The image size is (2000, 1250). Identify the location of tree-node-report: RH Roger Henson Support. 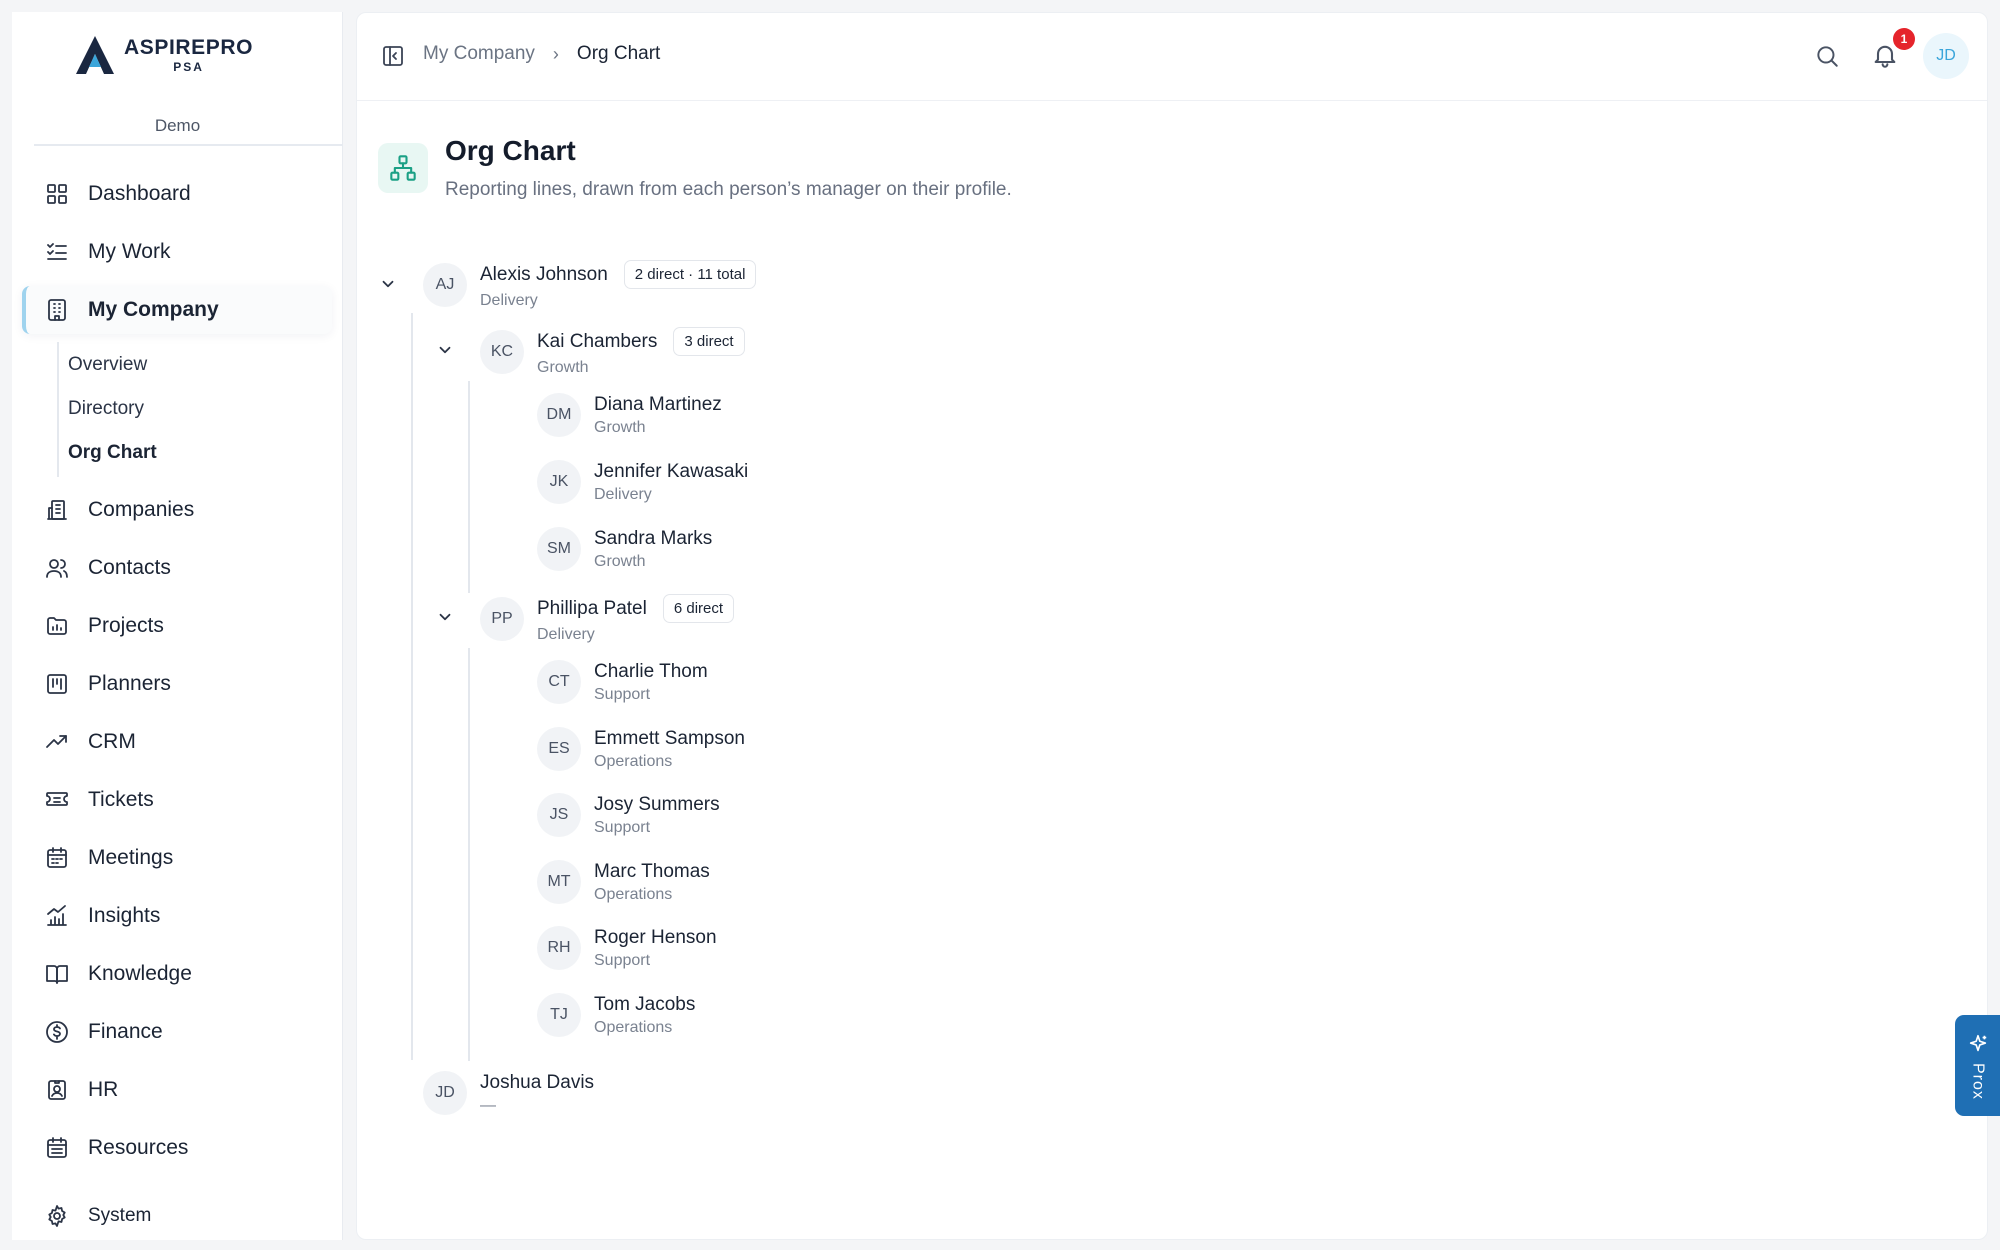
(627, 948).